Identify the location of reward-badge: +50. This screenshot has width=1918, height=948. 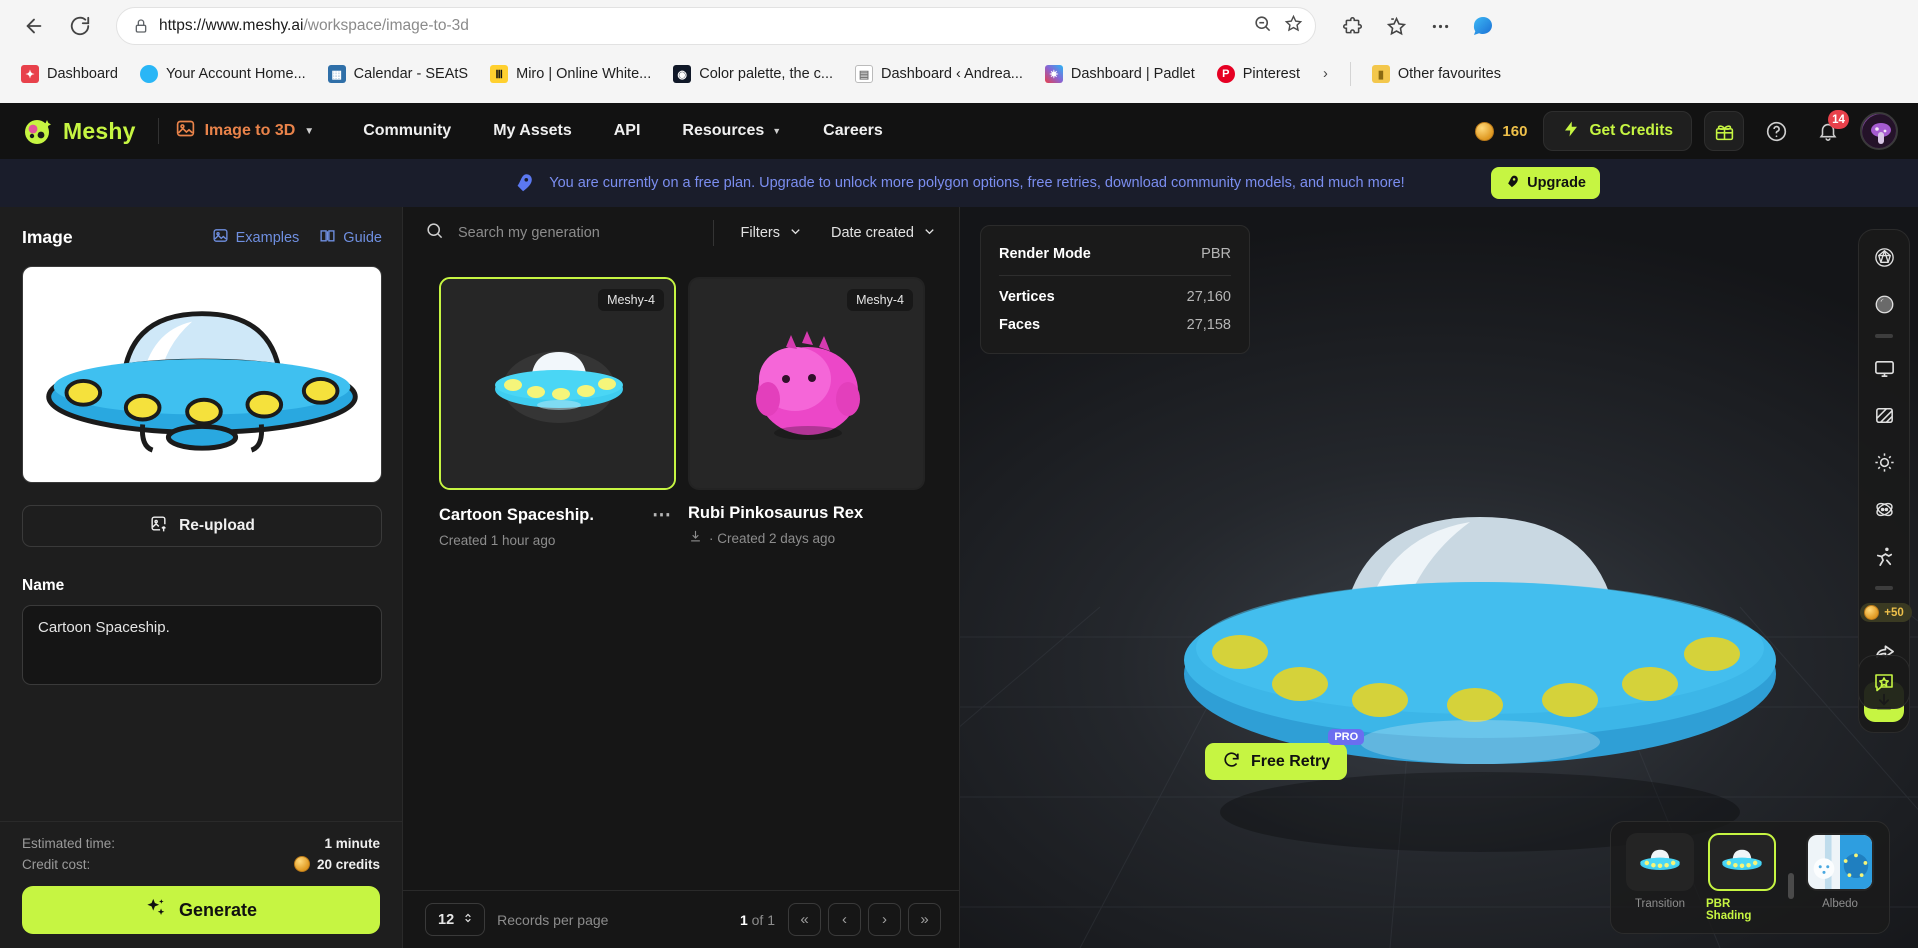
(1886, 612).